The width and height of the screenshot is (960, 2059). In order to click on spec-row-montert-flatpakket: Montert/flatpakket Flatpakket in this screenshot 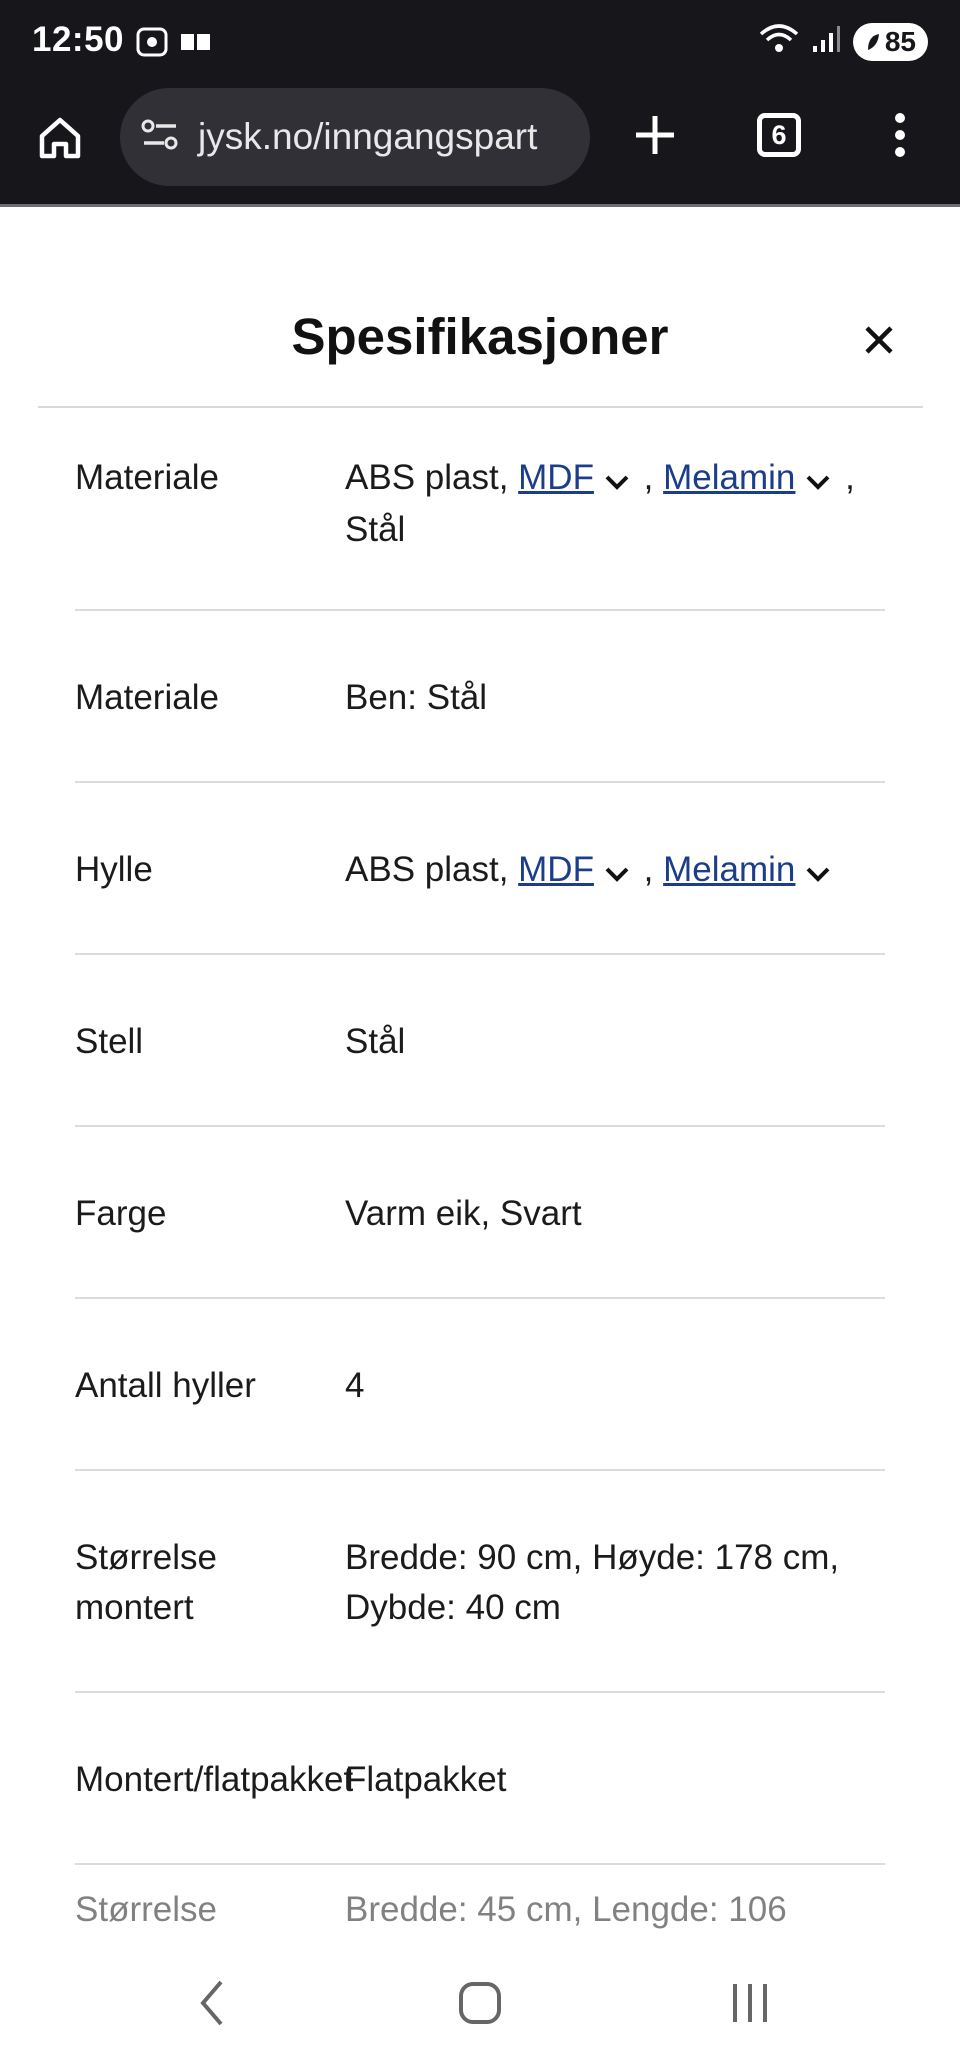, I will do `click(480, 1779)`.